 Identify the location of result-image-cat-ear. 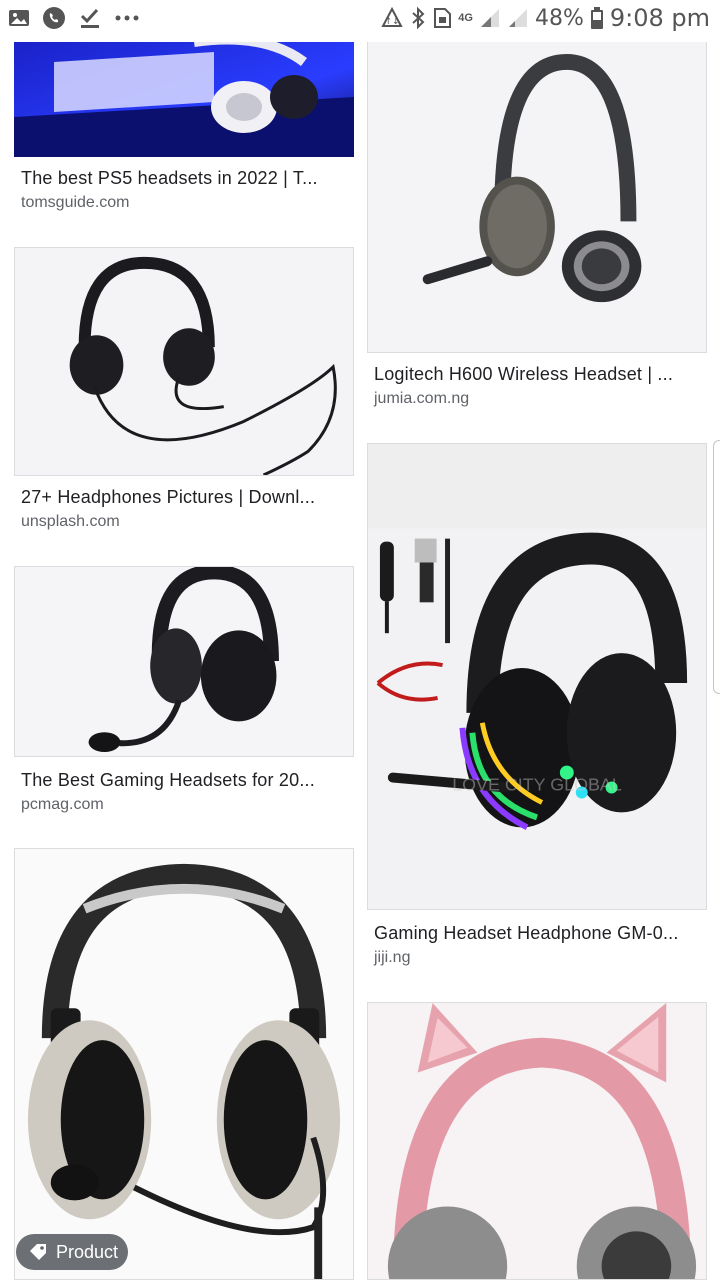
(537, 1141).